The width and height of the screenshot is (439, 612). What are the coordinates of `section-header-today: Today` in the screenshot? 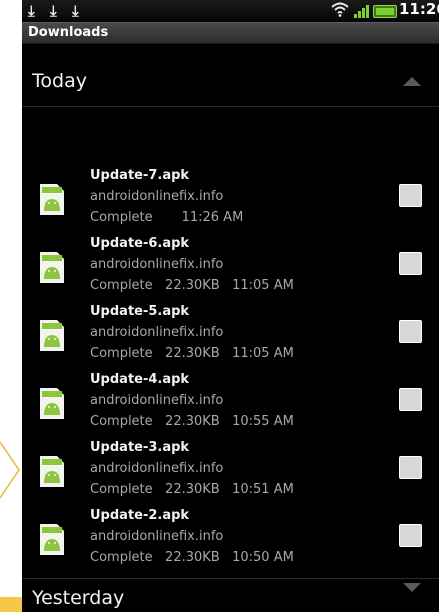 It's located at (230, 75).